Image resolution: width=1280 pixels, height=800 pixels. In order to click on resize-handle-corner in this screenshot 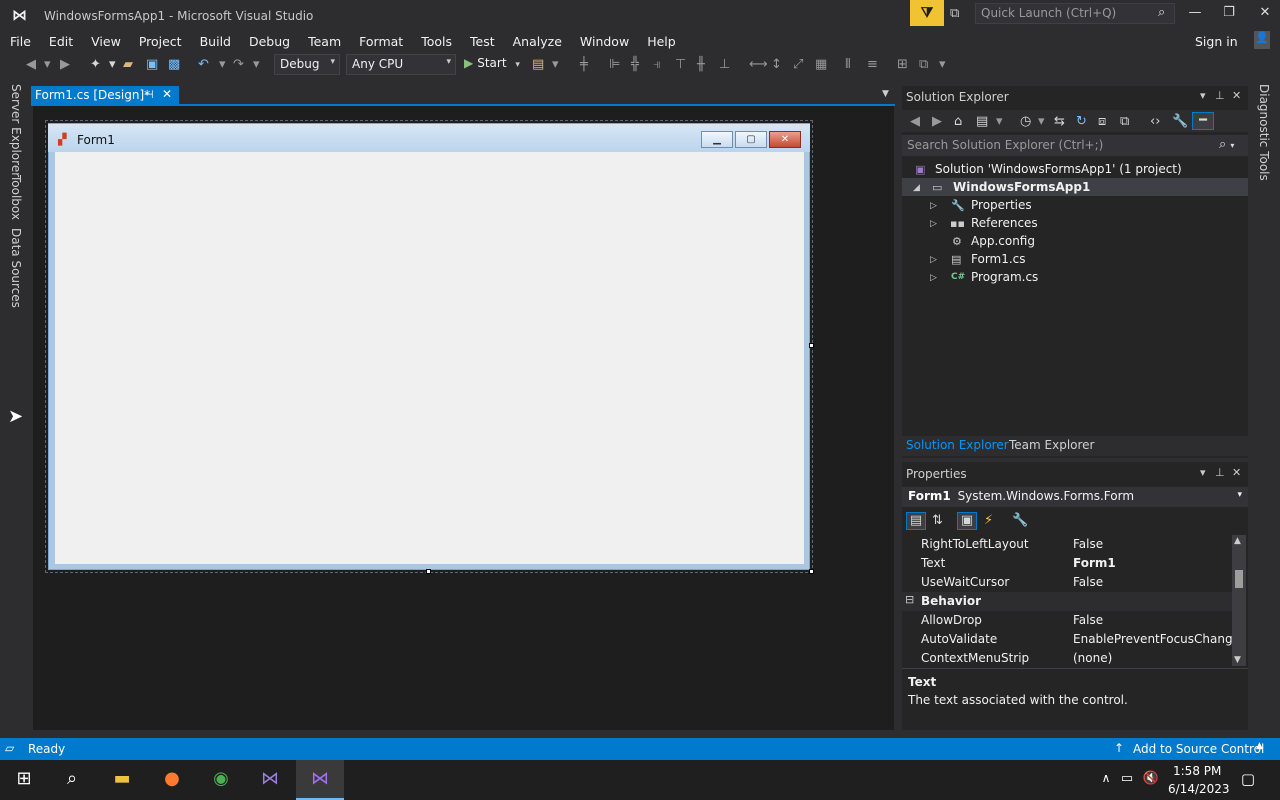, I will do `click(811, 571)`.